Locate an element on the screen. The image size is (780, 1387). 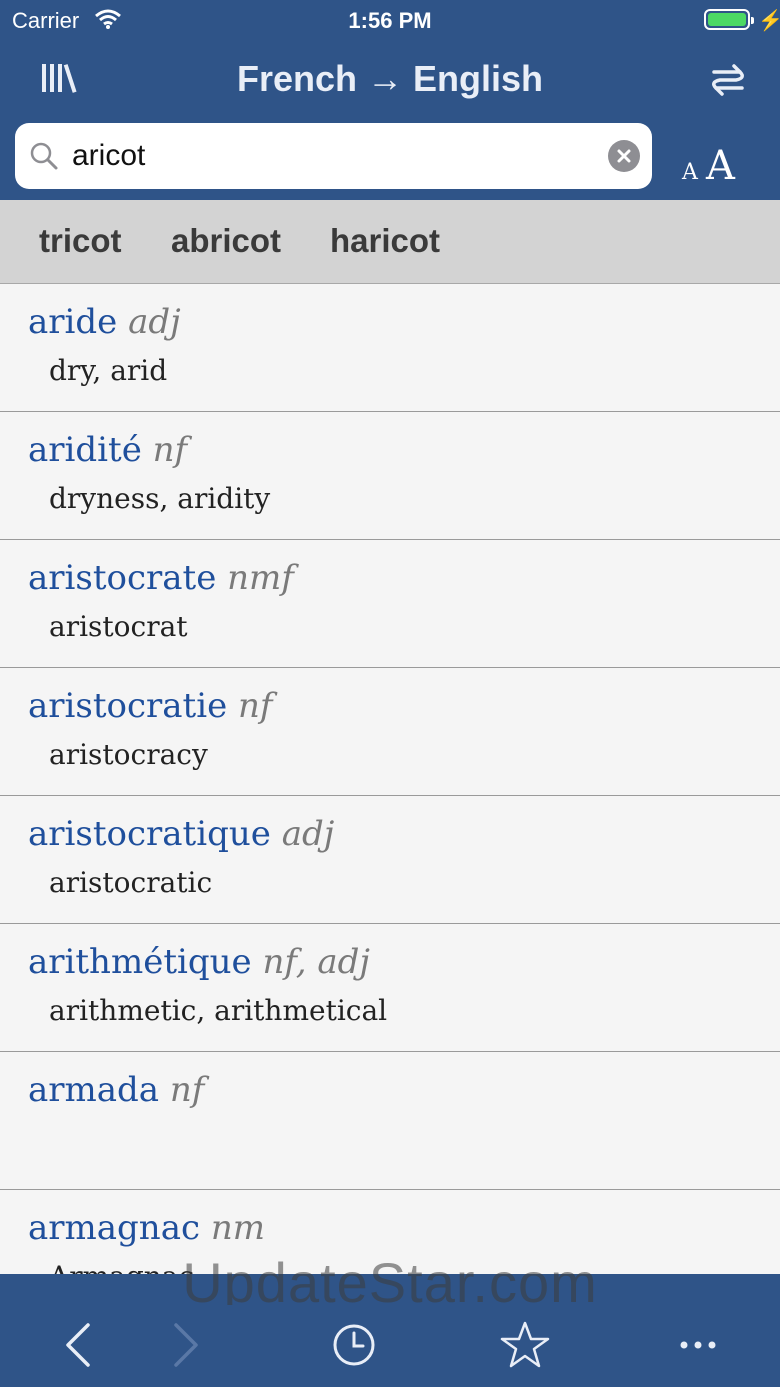
translation: arithmetic, arithmetical is located at coordinates (218, 1010).